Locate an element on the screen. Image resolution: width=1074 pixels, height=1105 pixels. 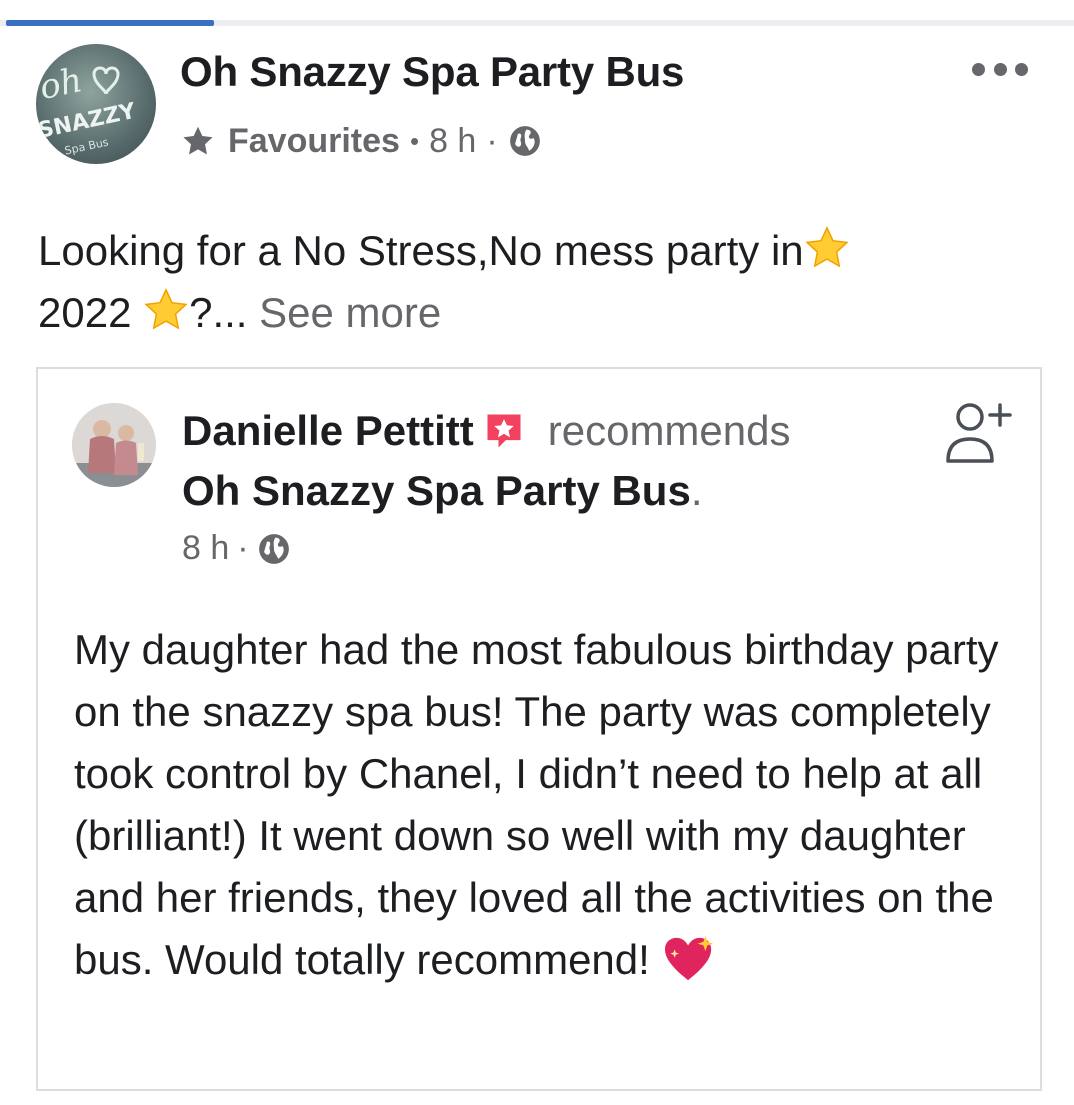
page-avatar: oh SNAZZY Spa Bus is located at coordinates (96, 104).